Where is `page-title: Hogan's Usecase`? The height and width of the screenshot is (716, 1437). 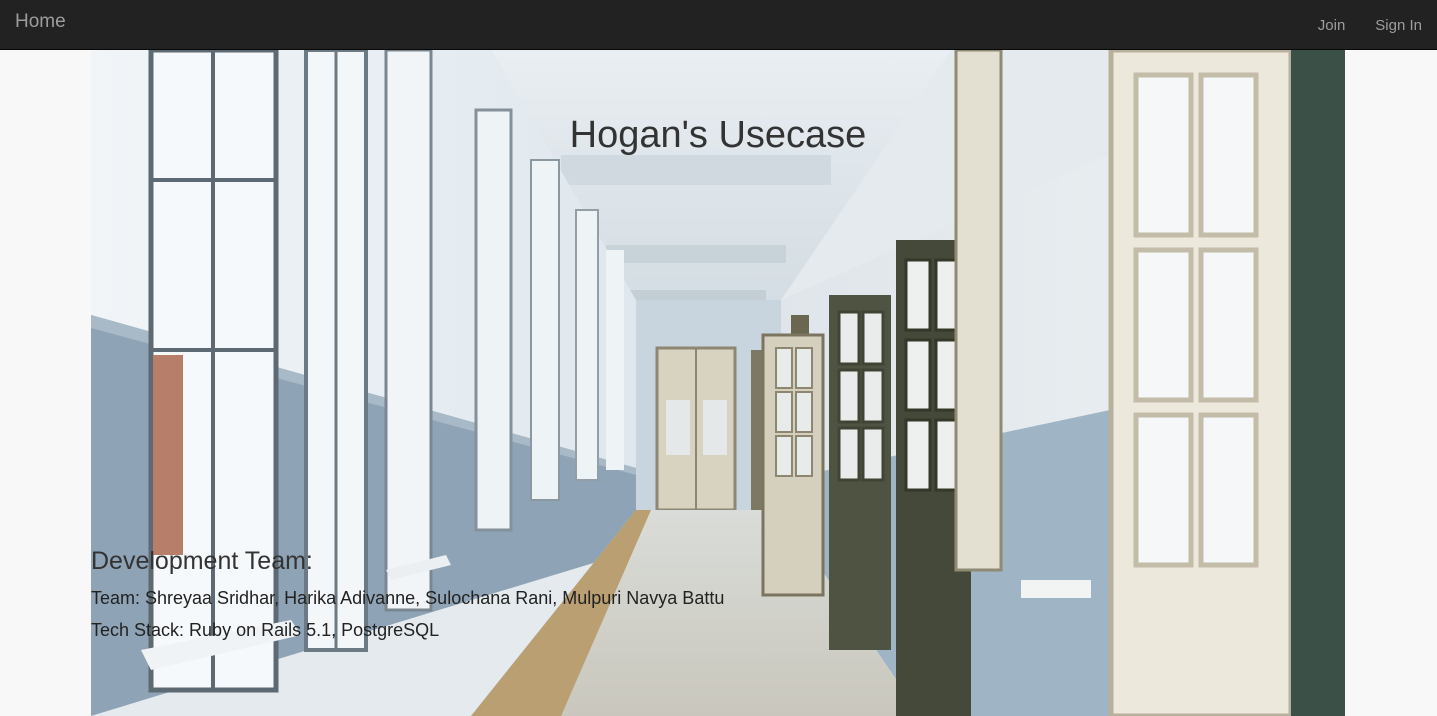 page-title: Hogan's Usecase is located at coordinates (718, 135).